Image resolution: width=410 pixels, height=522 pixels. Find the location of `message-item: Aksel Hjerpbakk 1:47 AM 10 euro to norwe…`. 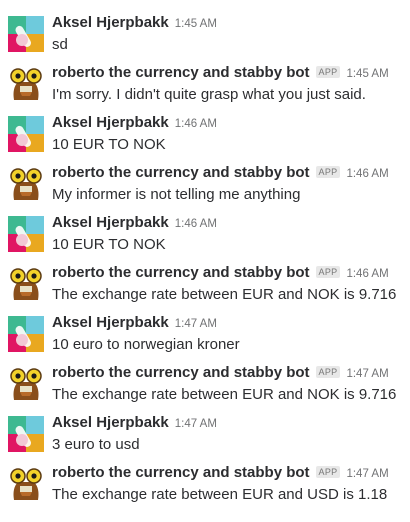

message-item: Aksel Hjerpbakk 1:47 AM 10 euro to norwe… is located at coordinates (205, 335).